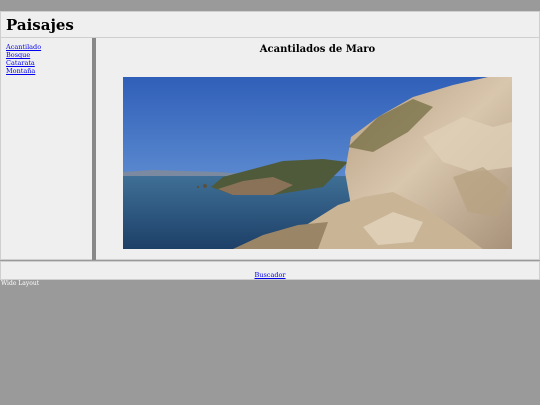 The image size is (540, 405). What do you see at coordinates (20, 63) in the screenshot?
I see `sidebar-link-catarata: Catarata` at bounding box center [20, 63].